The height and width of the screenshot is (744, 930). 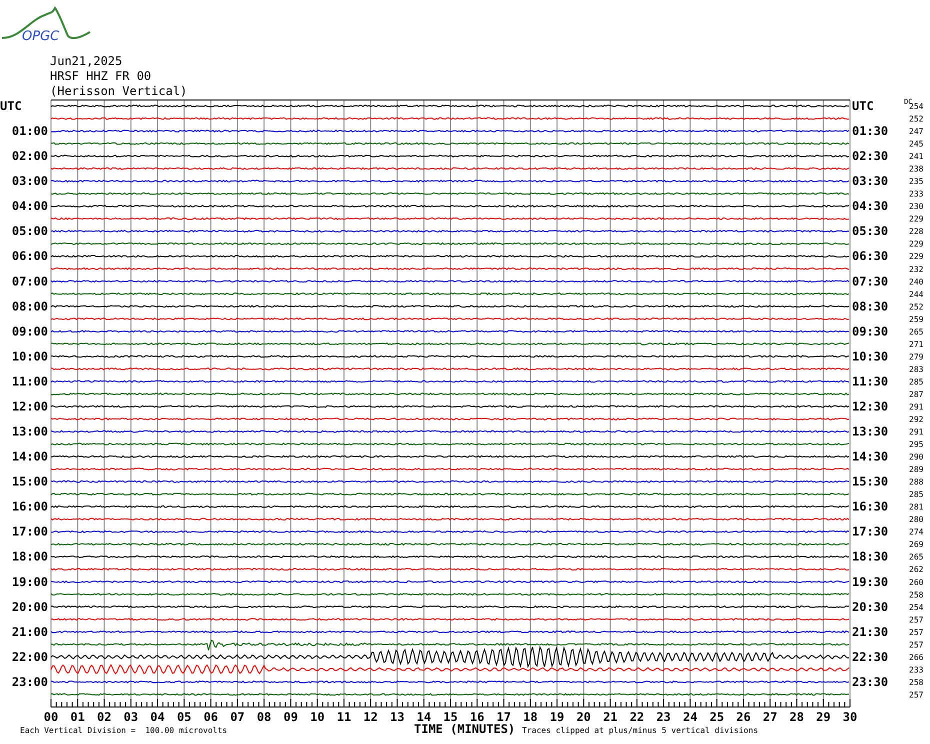 I want to click on axis-label: 06, so click(x=211, y=717).